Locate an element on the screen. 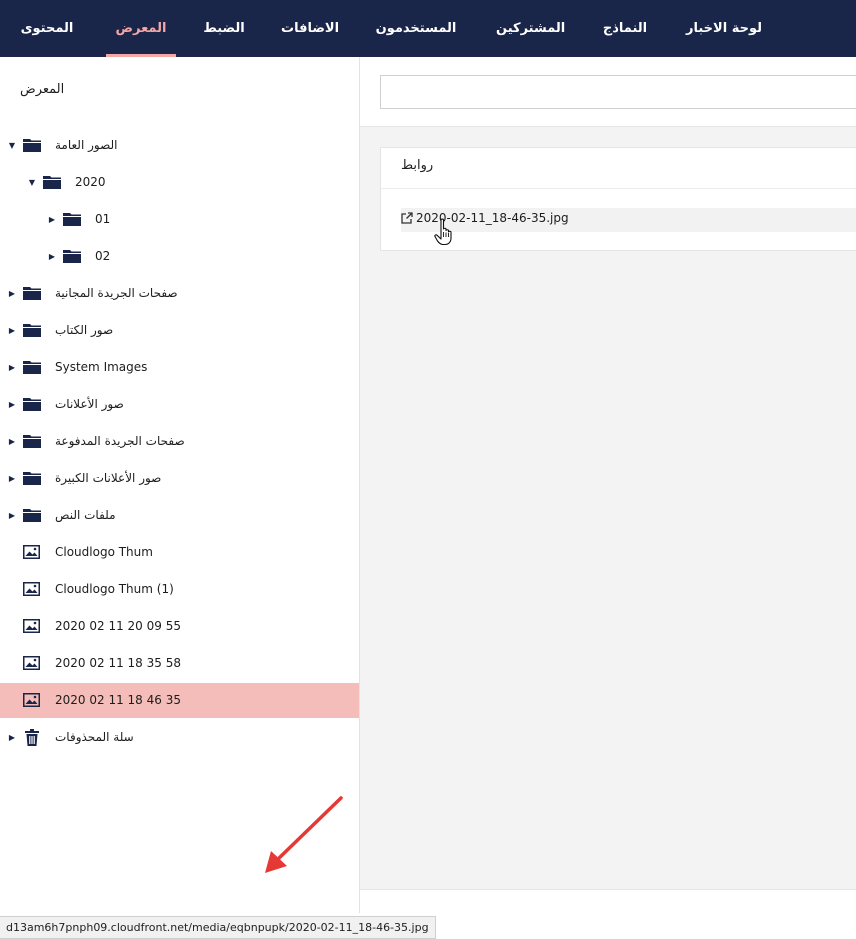 The image size is (856, 939). sidebar-title: المعرض is located at coordinates (42, 89).